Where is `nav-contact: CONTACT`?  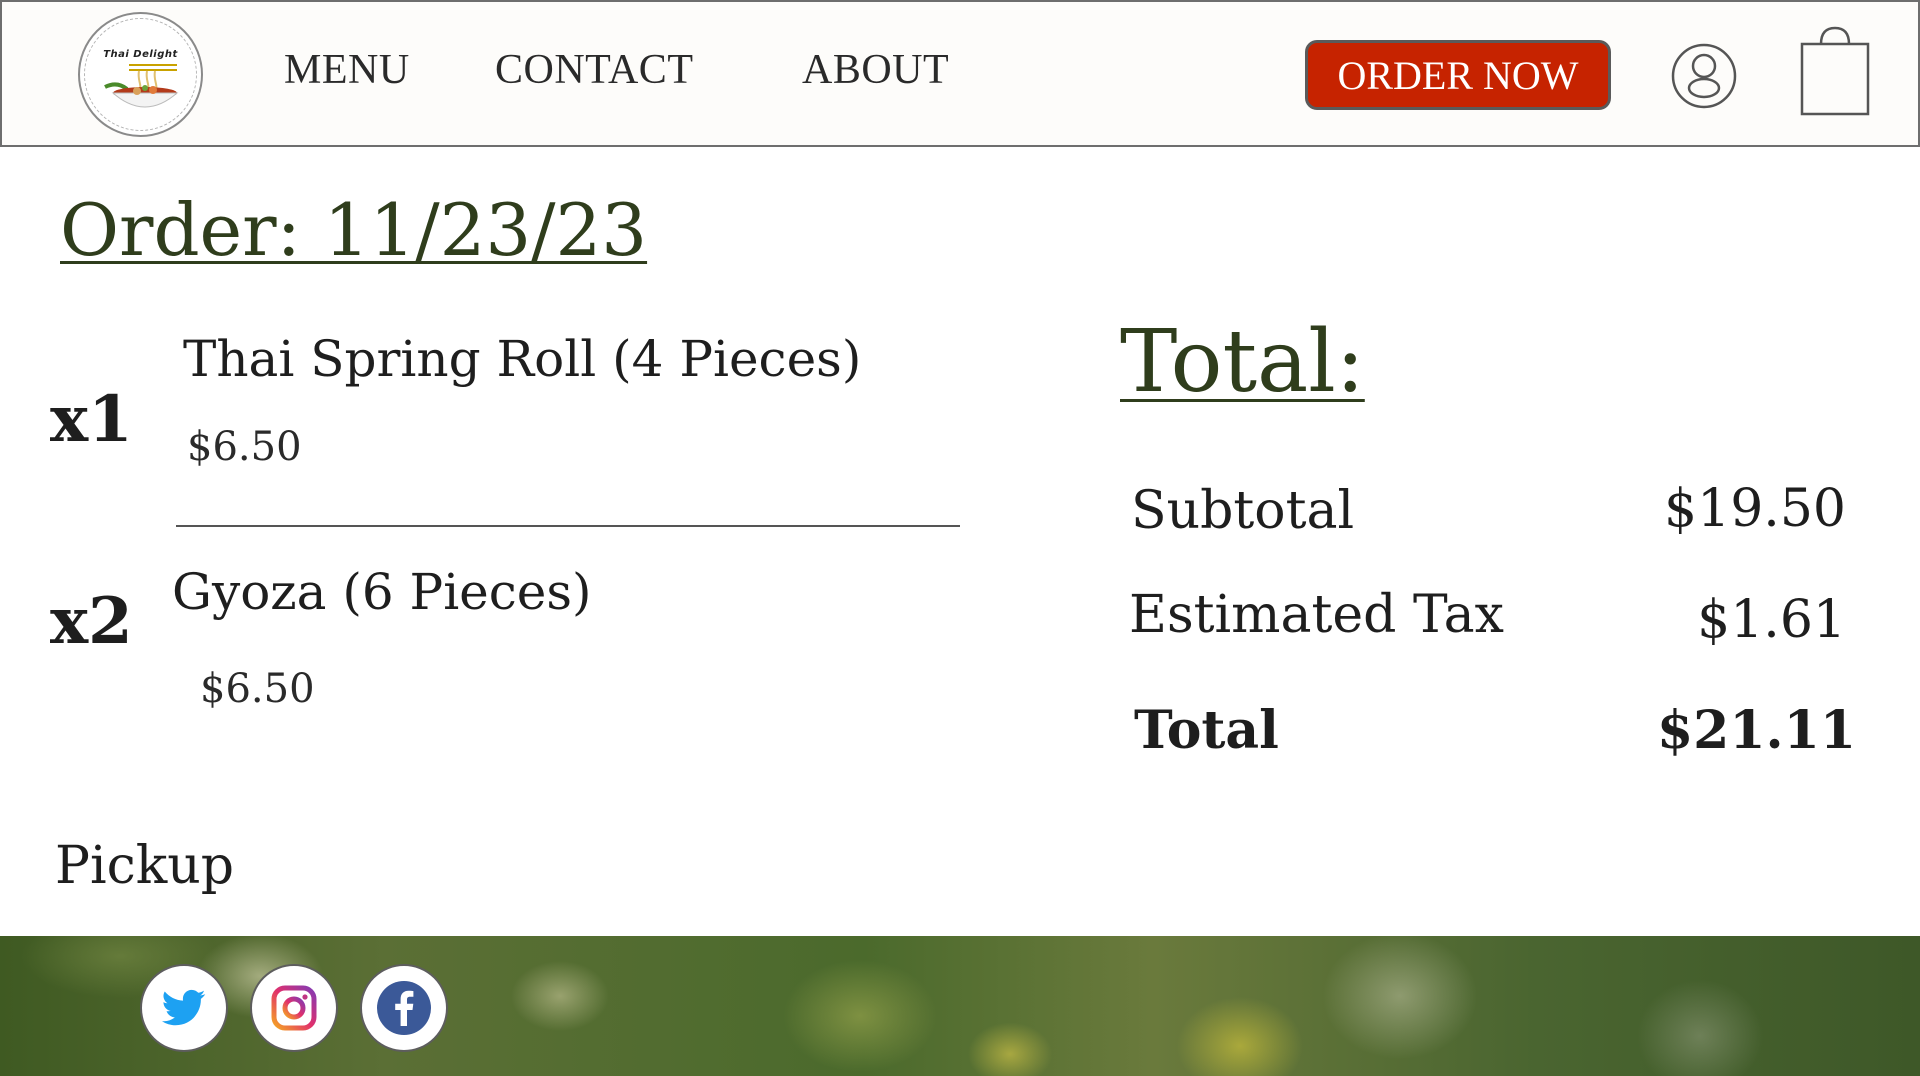
nav-contact: CONTACT is located at coordinates (594, 70).